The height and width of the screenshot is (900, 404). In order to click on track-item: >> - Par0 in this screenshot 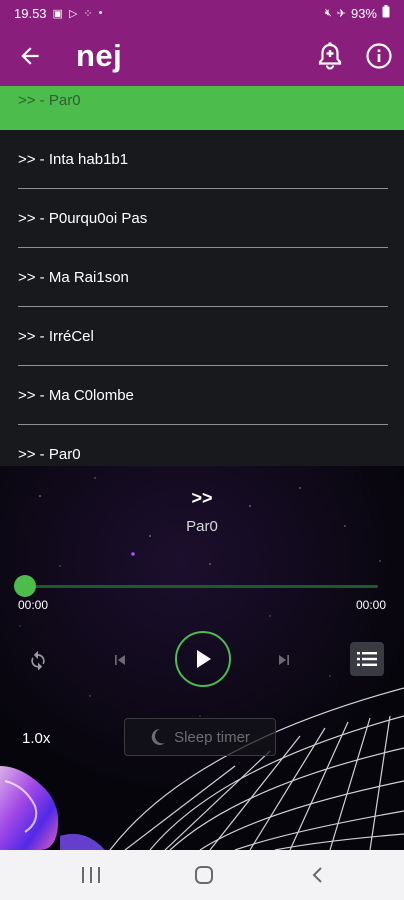, I will do `click(202, 445)`.